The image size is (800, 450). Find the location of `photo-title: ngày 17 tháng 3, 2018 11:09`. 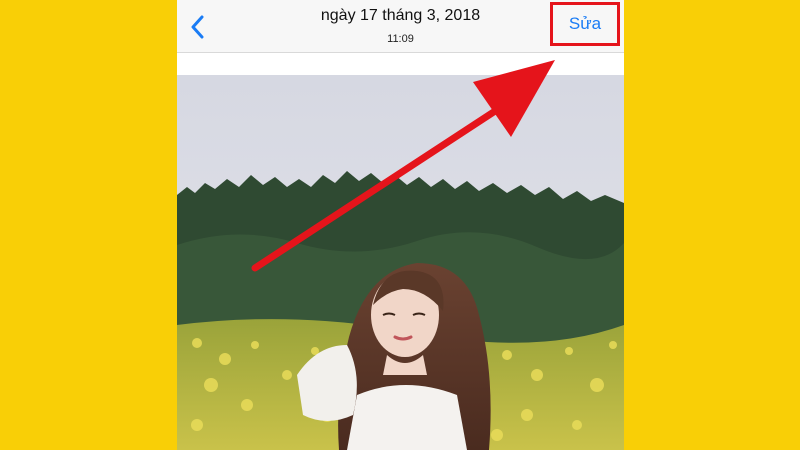

photo-title: ngày 17 tháng 3, 2018 11:09 is located at coordinates (400, 26).